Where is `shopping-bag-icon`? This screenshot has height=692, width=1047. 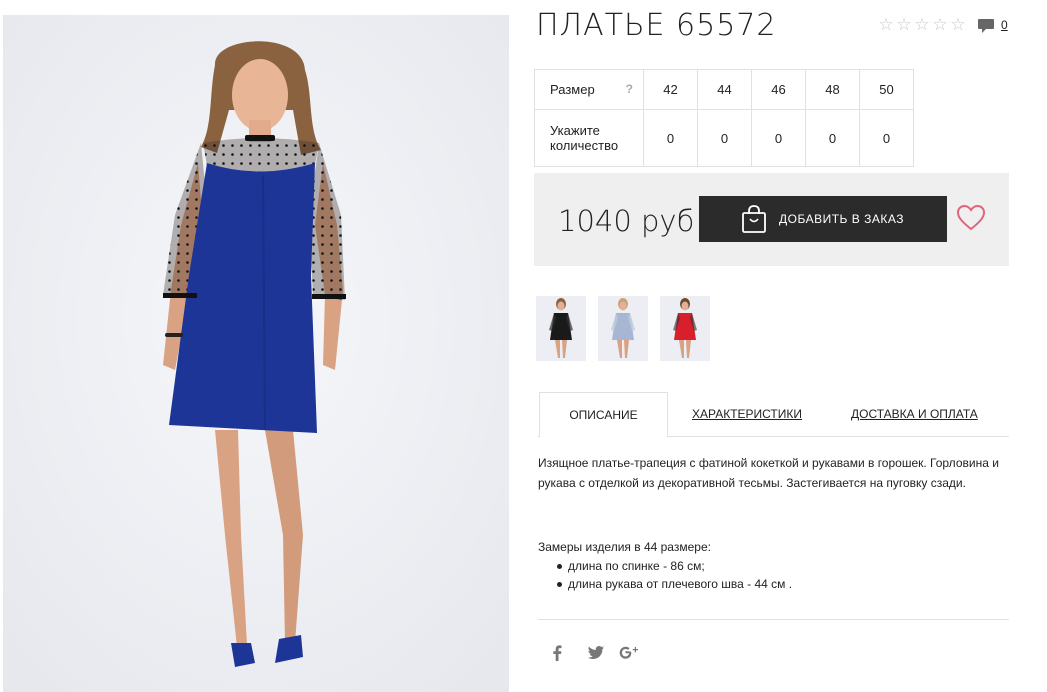
shopping-bag-icon is located at coordinates (754, 219).